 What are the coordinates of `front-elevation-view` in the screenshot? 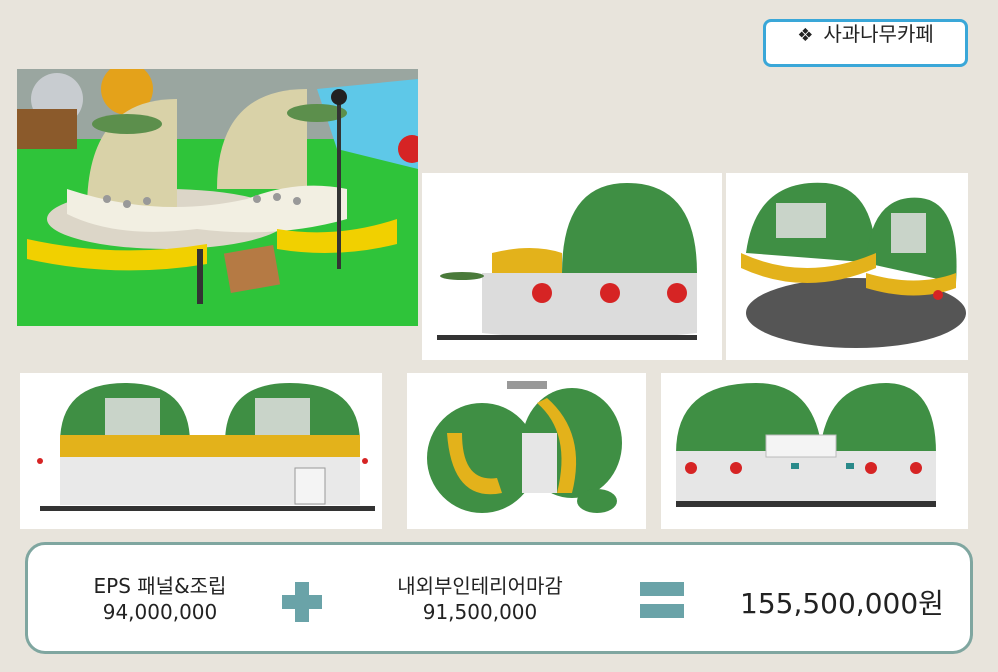 It's located at (201, 451).